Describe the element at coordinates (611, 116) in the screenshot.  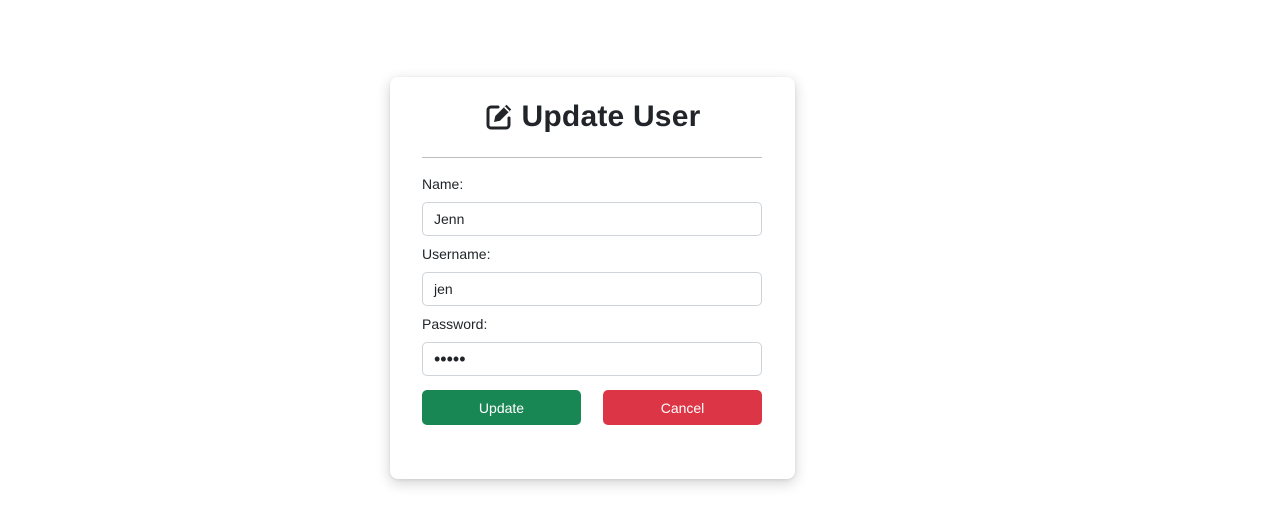
I see `page-title: Update User` at that location.